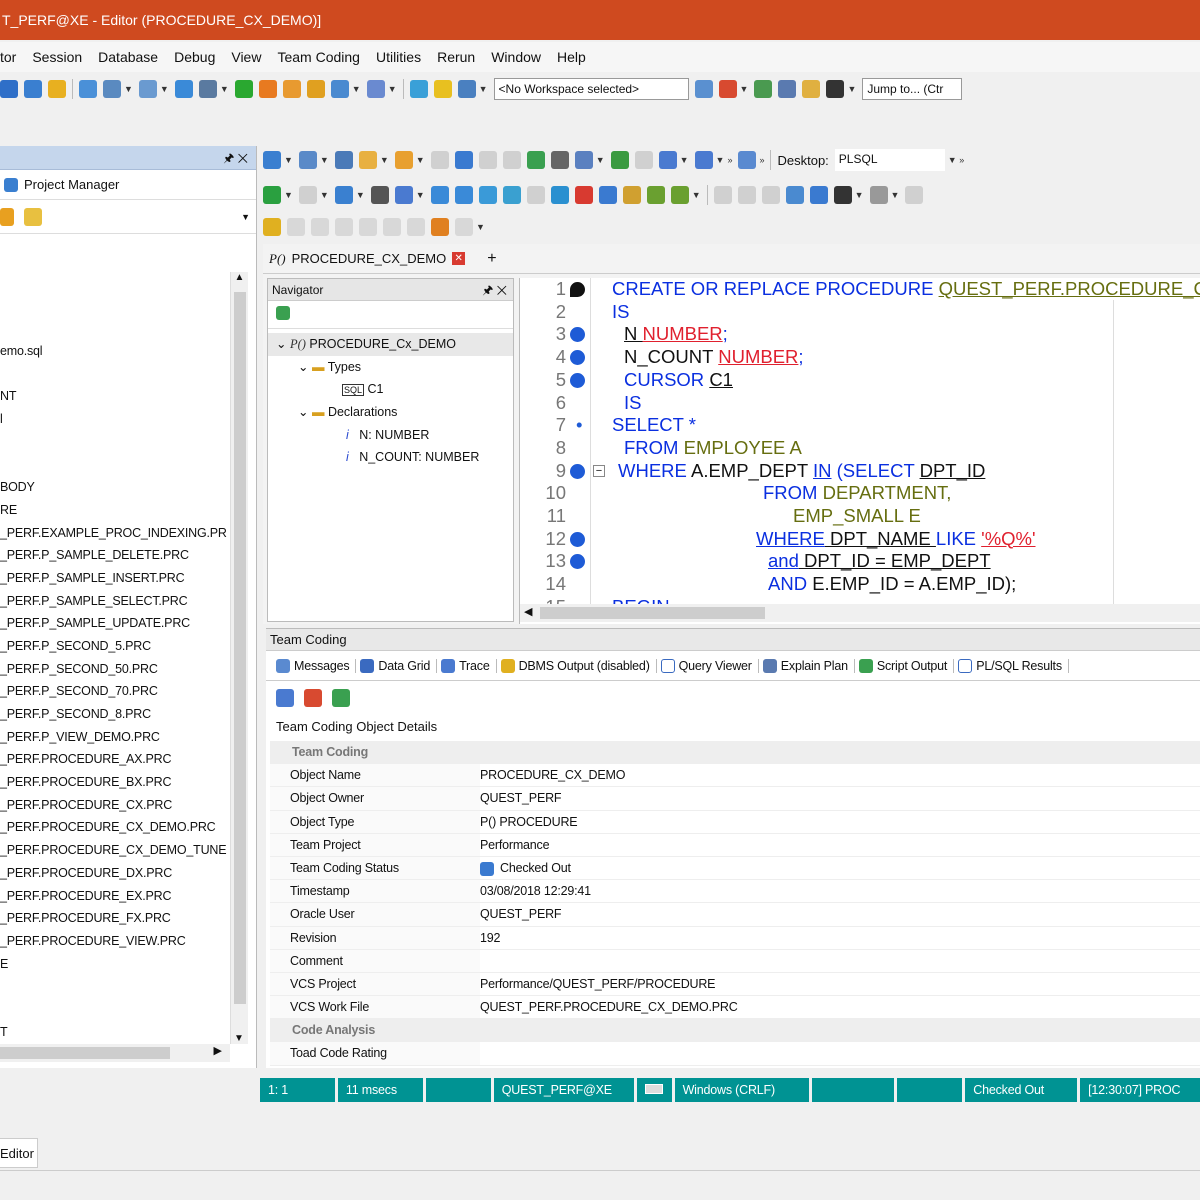 This screenshot has width=1200, height=1200. Describe the element at coordinates (747, 160) in the screenshot. I see `layout-icon` at that location.